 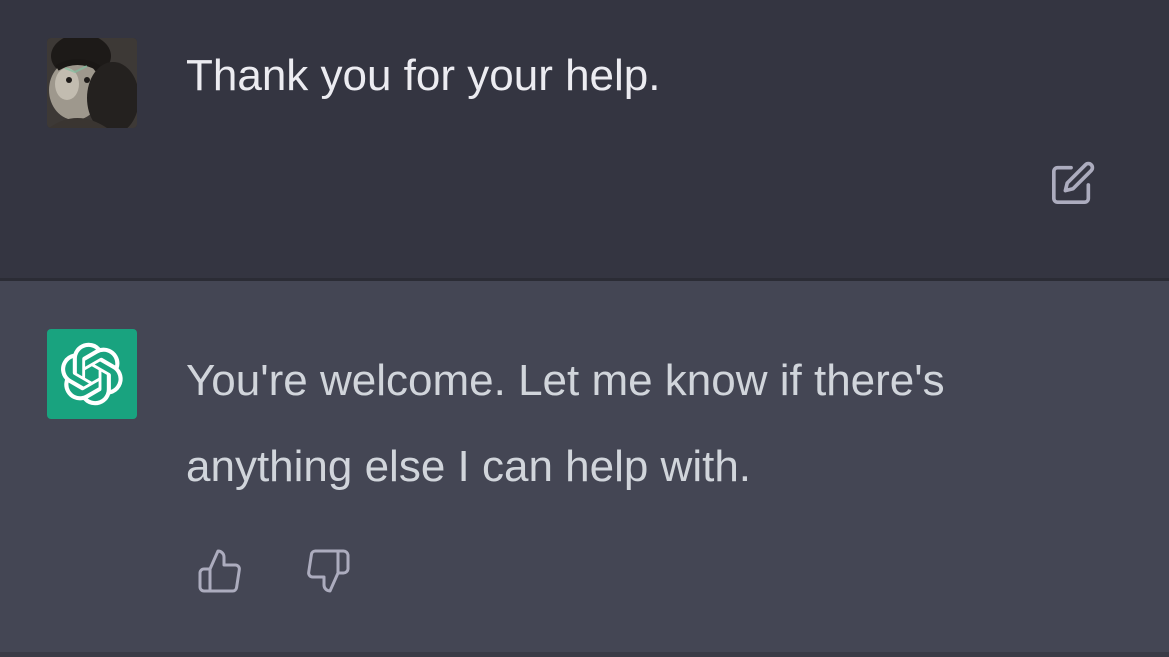 I want to click on edit-icon, so click(x=1073, y=182).